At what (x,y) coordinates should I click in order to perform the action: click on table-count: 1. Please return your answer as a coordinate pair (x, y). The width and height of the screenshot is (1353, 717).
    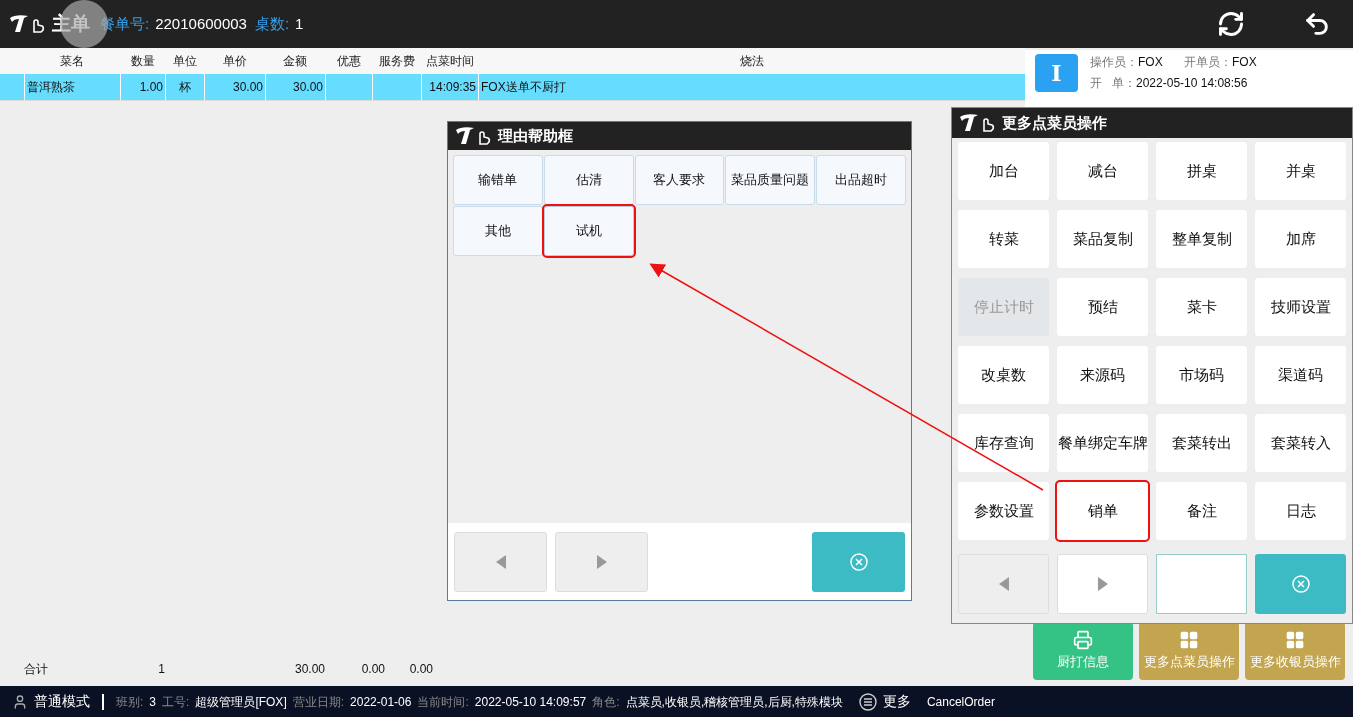
    Looking at the image, I should click on (299, 23).